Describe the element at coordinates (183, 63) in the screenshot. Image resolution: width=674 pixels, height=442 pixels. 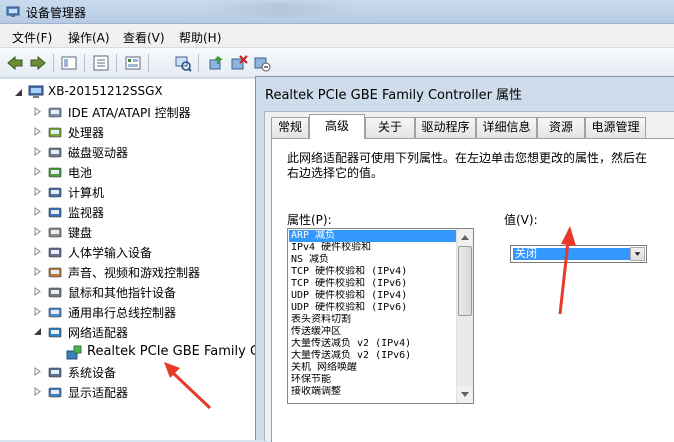
I see `scan-hardware-icon` at that location.